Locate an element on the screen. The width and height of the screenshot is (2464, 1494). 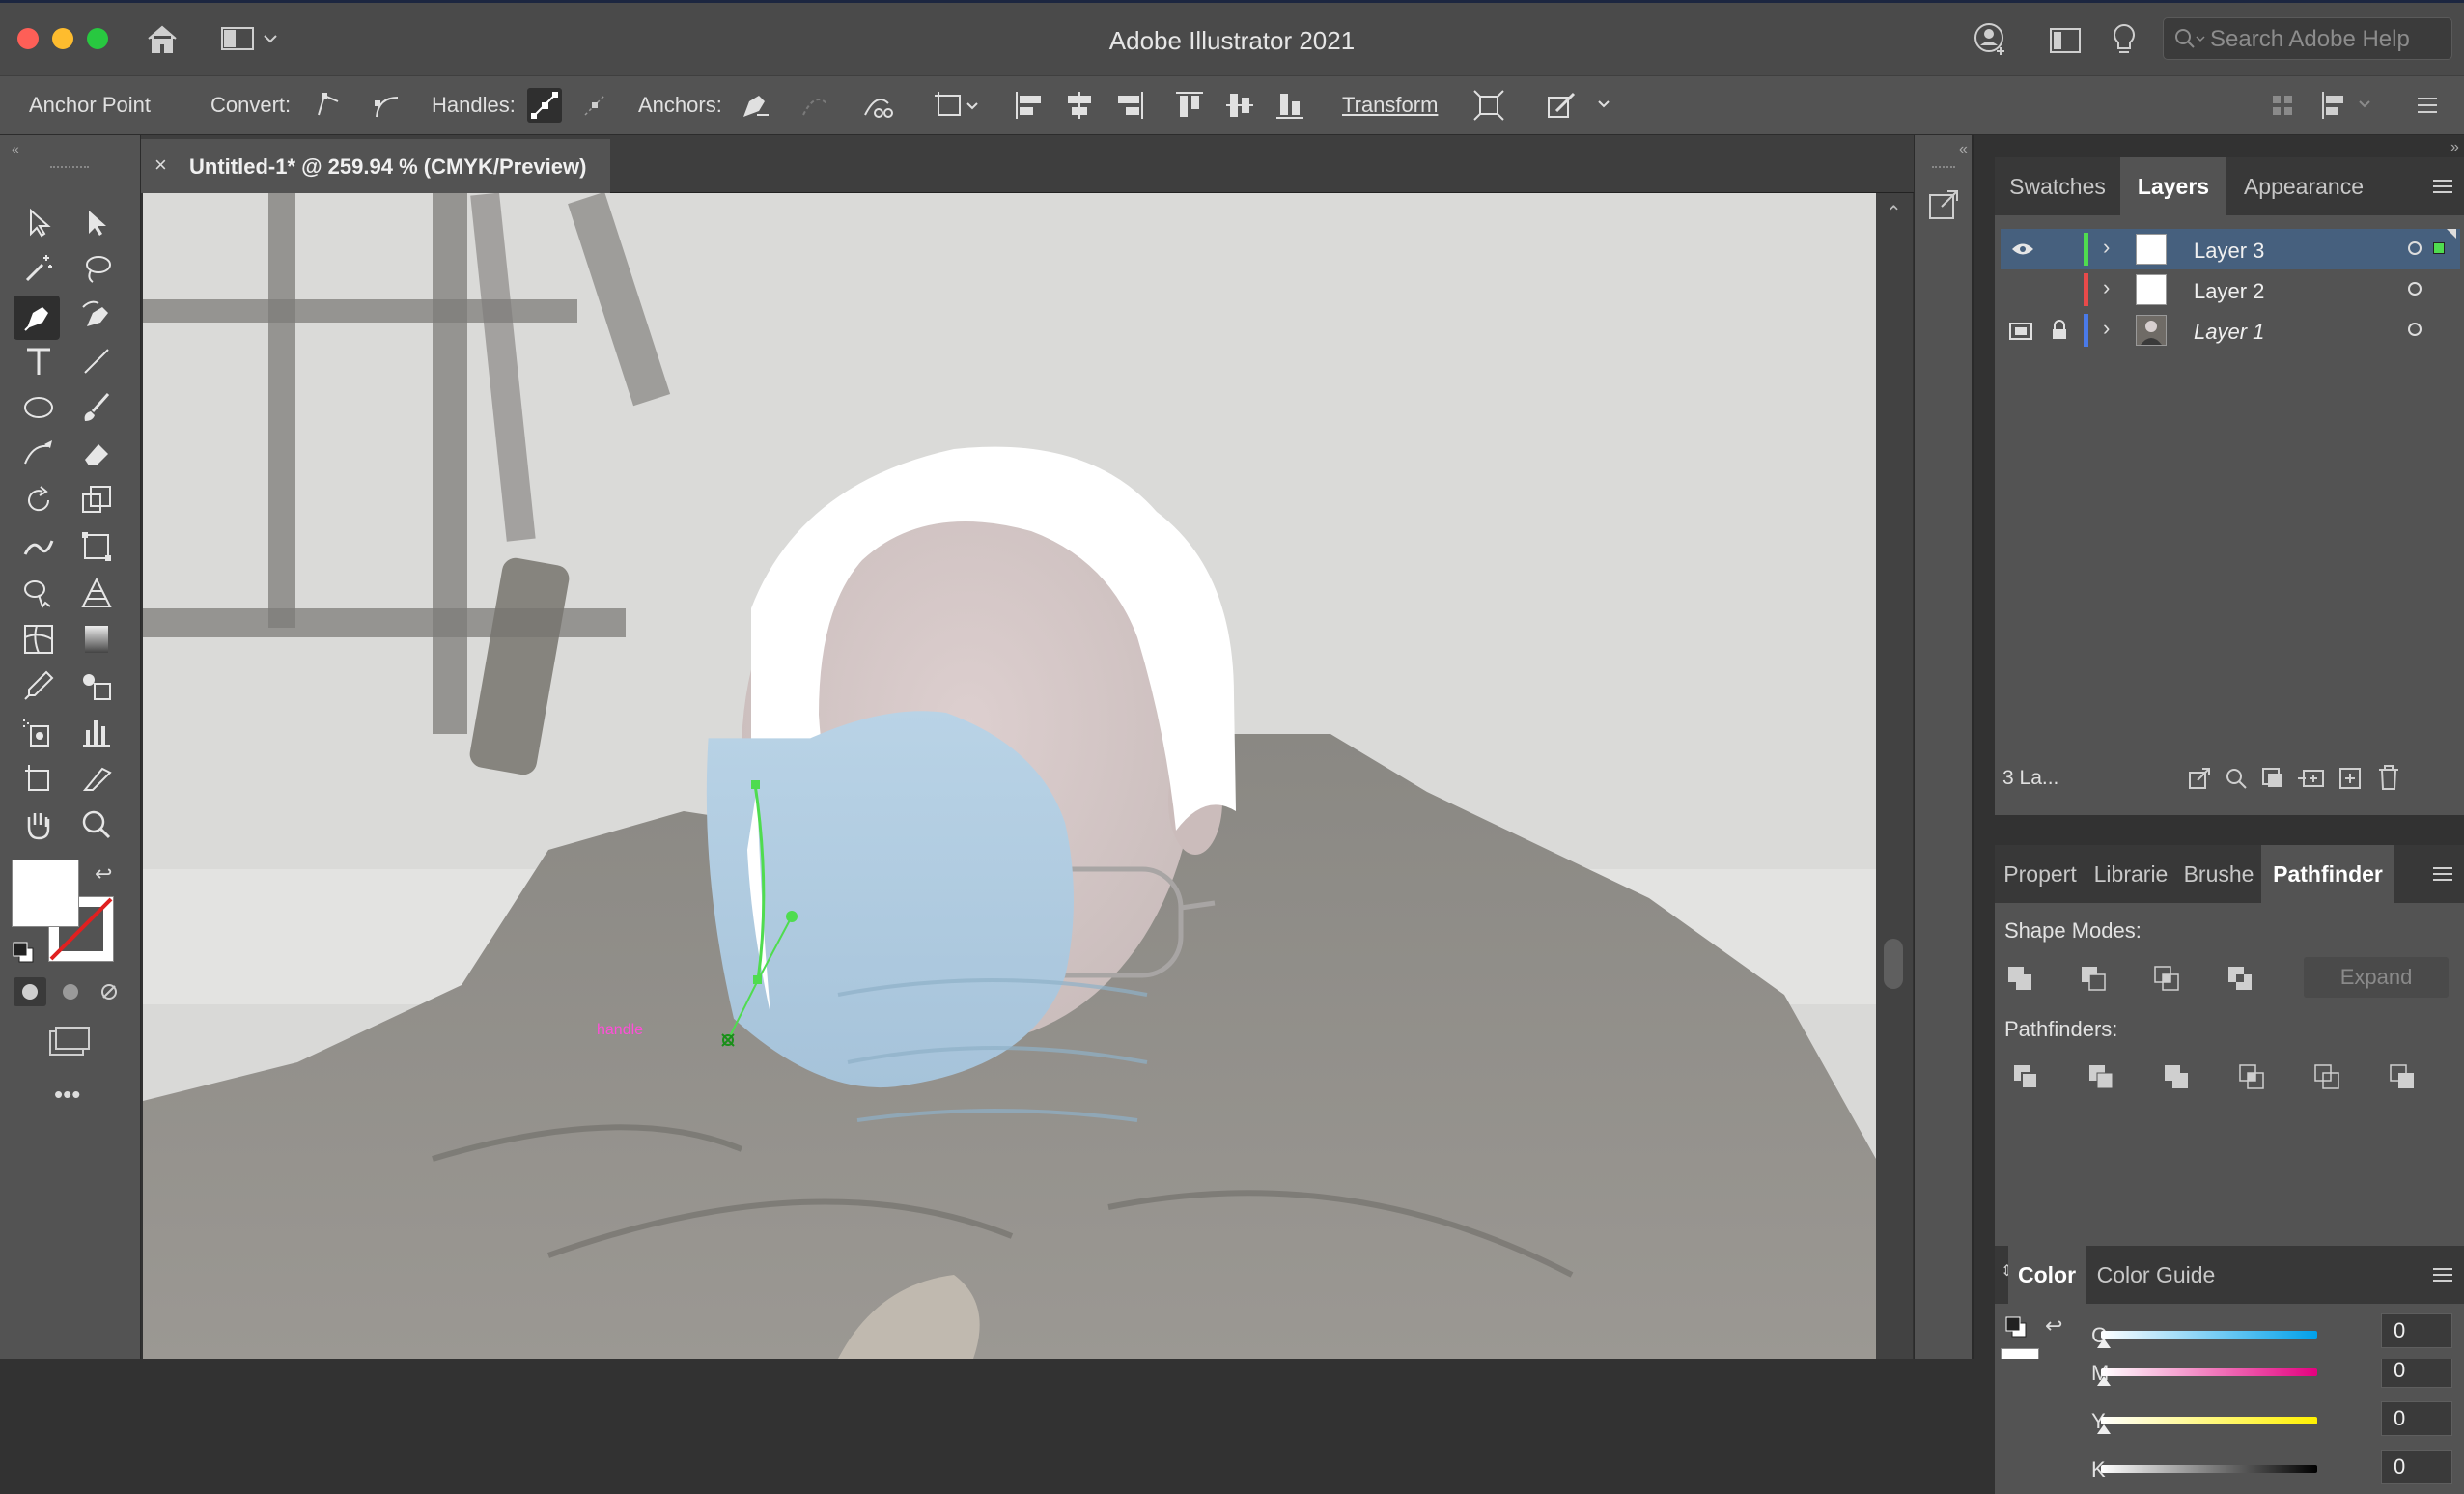
arrange-documents-icon is located at coordinates (2066, 40).